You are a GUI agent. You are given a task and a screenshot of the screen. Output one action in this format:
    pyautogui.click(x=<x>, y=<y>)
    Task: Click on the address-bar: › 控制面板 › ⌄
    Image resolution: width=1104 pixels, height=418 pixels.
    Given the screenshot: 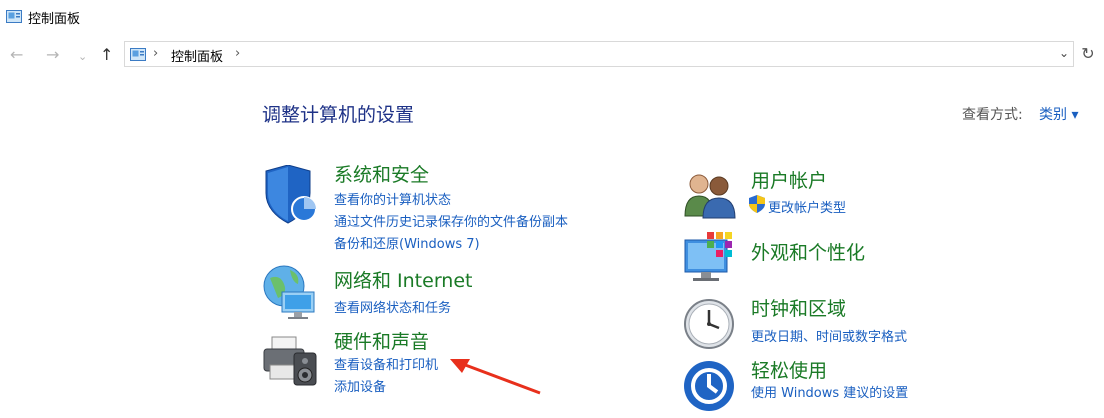 What is the action you would take?
    pyautogui.click(x=599, y=54)
    